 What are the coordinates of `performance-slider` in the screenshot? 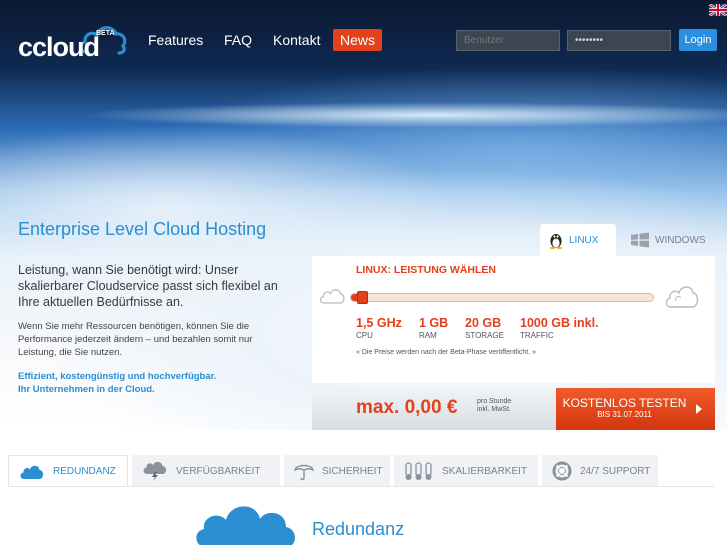 It's located at (502, 297).